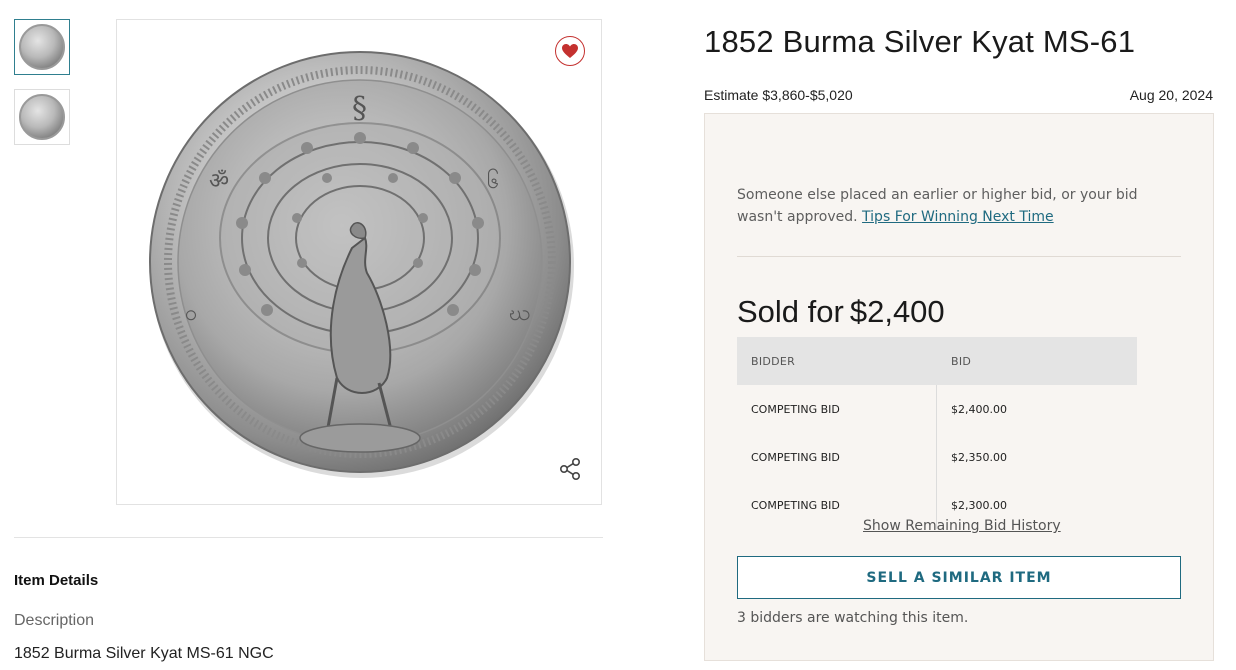  I want to click on sold-label: Sold for, so click(790, 311).